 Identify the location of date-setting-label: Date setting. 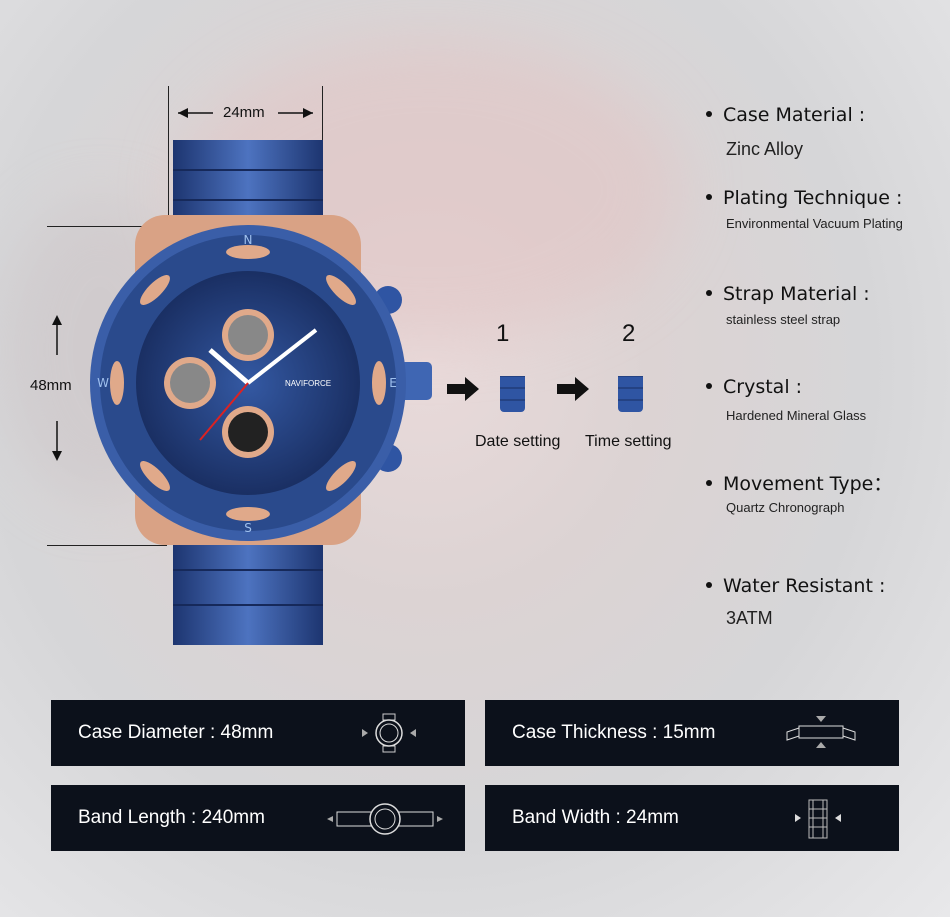
(518, 441).